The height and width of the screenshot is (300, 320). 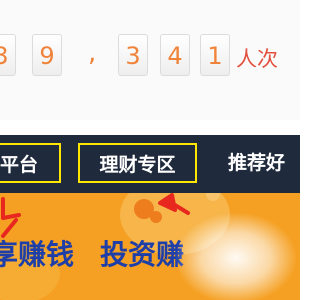 What do you see at coordinates (256, 163) in the screenshot?
I see `nav-item-recommend: 推荐好` at bounding box center [256, 163].